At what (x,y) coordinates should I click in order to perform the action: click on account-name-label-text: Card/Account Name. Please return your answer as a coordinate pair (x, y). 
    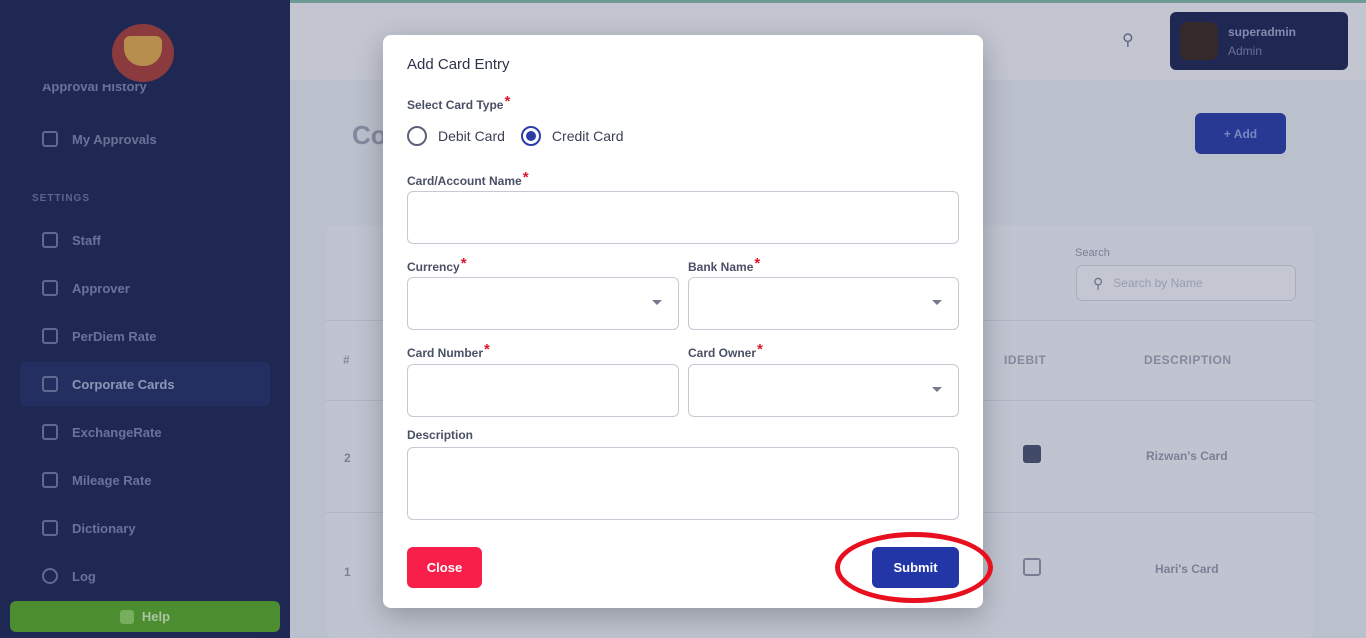
    Looking at the image, I should click on (464, 181).